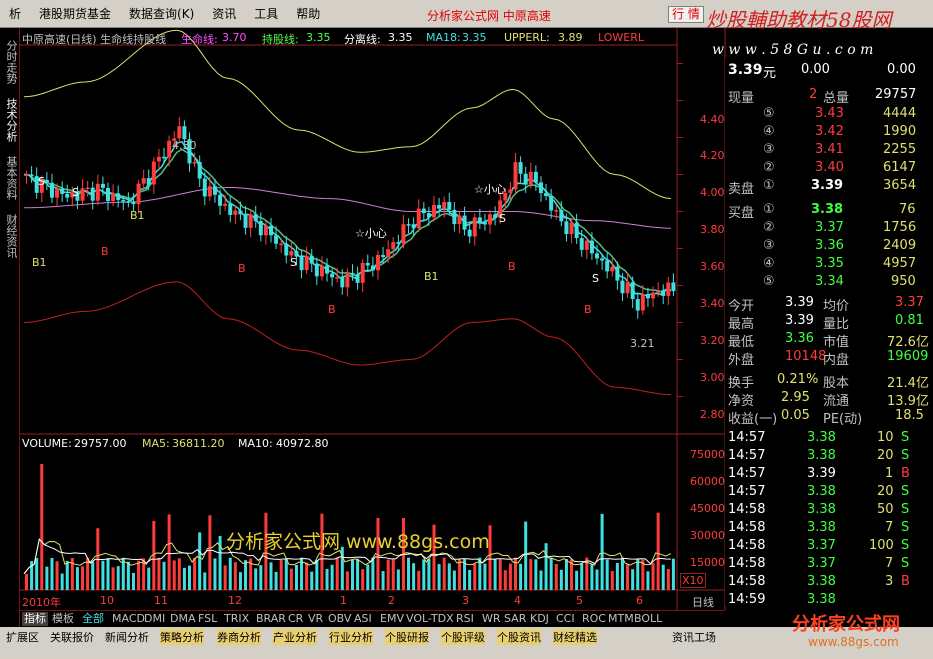 The height and width of the screenshot is (659, 933). What do you see at coordinates (795, 415) in the screenshot?
I see `fund-value: 0.05` at bounding box center [795, 415].